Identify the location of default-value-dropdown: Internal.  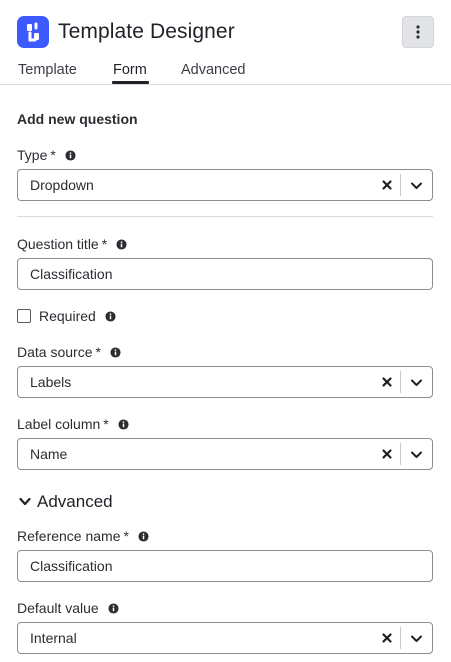
(225, 638).